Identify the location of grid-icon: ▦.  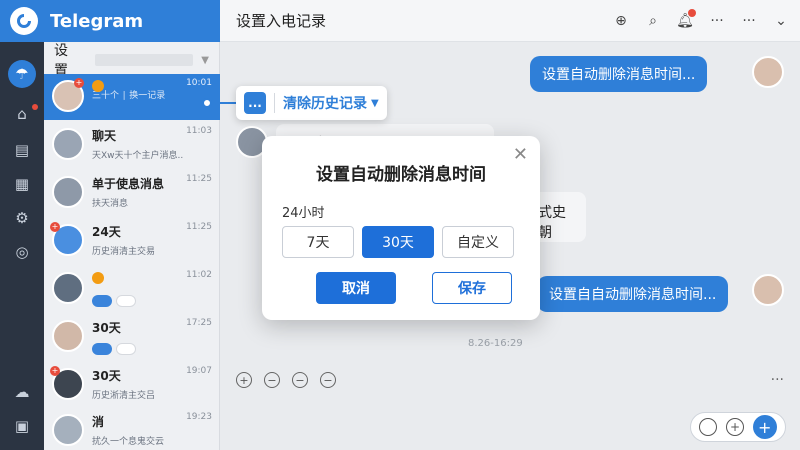
(22, 184).